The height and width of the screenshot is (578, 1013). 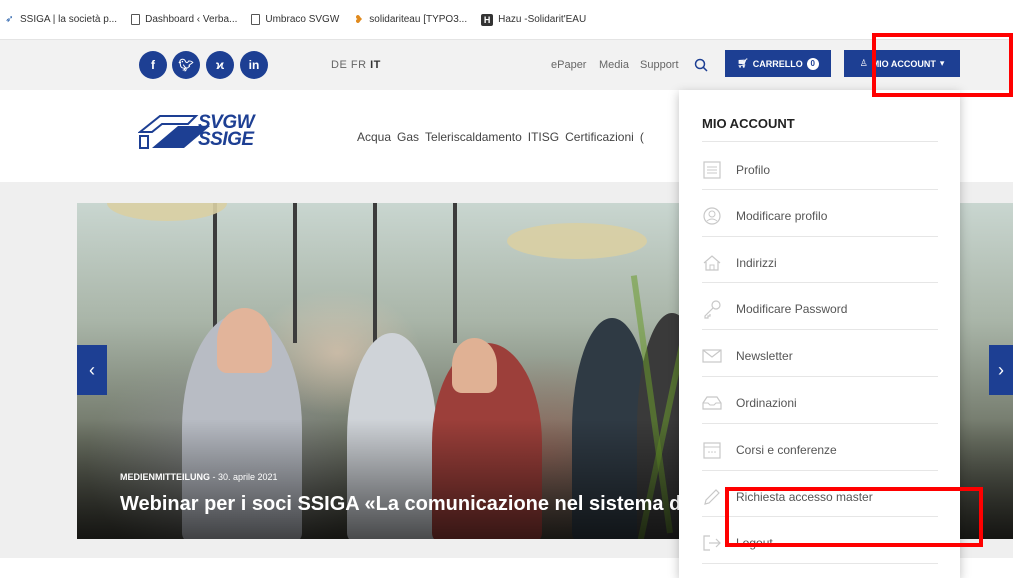 I want to click on xing-icon: ϰ, so click(x=220, y=65).